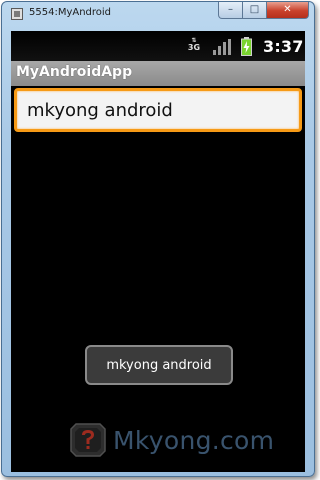 Image resolution: width=320 pixels, height=480 pixels. Describe the element at coordinates (70, 12) in the screenshot. I see `window-title: 5554:MyAndroid` at that location.